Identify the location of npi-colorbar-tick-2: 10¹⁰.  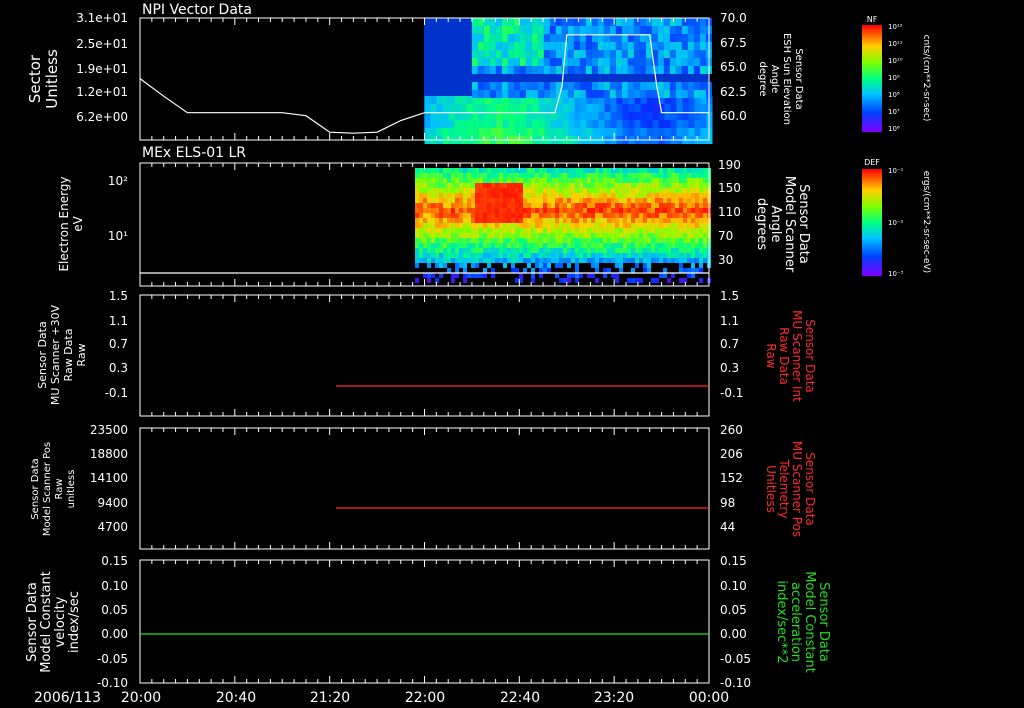
(895, 61).